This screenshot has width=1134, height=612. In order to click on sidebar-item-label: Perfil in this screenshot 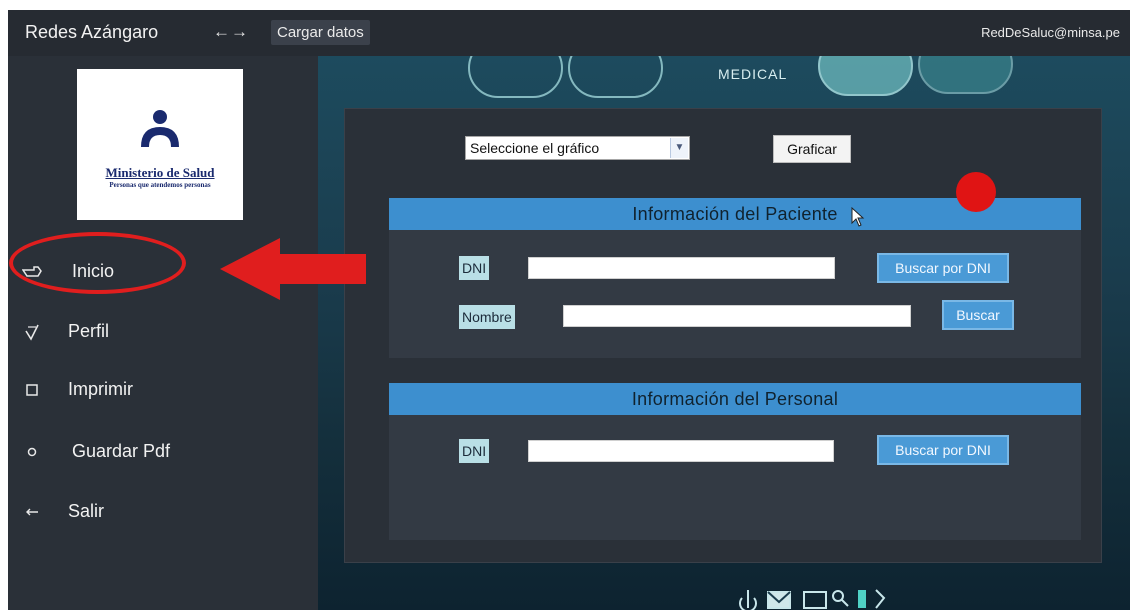, I will do `click(89, 331)`.